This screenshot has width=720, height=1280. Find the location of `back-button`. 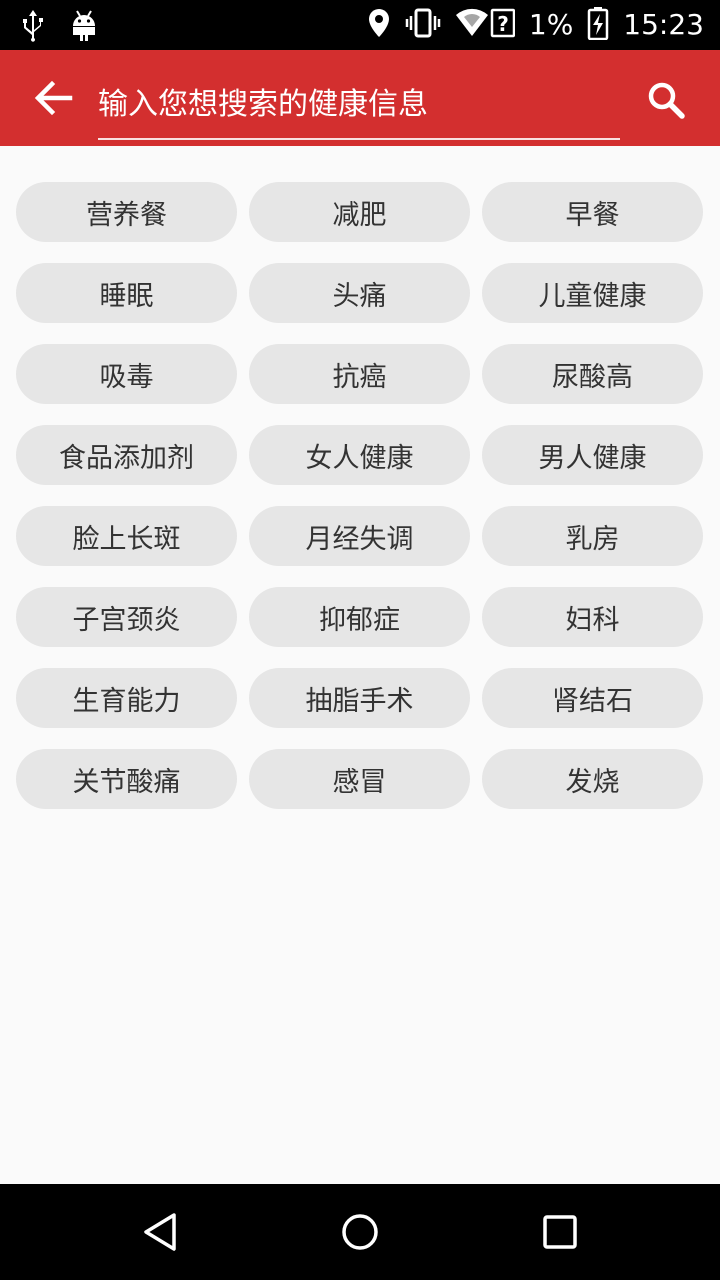

back-button is located at coordinates (54, 98).